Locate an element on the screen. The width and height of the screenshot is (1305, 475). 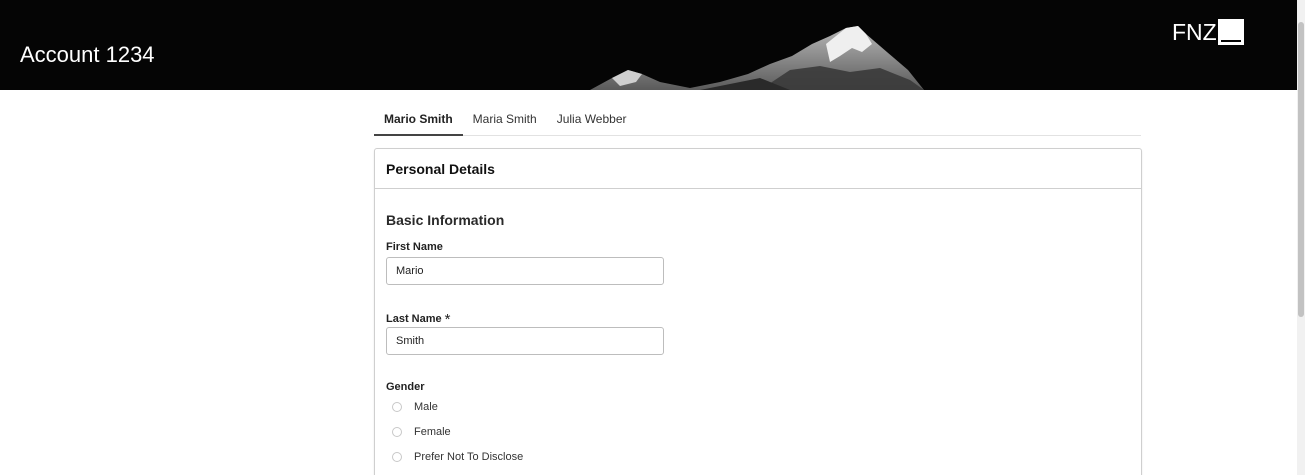
required-asterisk: * is located at coordinates (447, 319).